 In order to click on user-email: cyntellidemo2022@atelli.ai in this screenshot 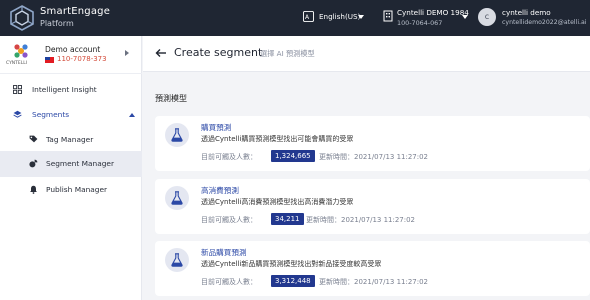, I will do `click(544, 22)`.